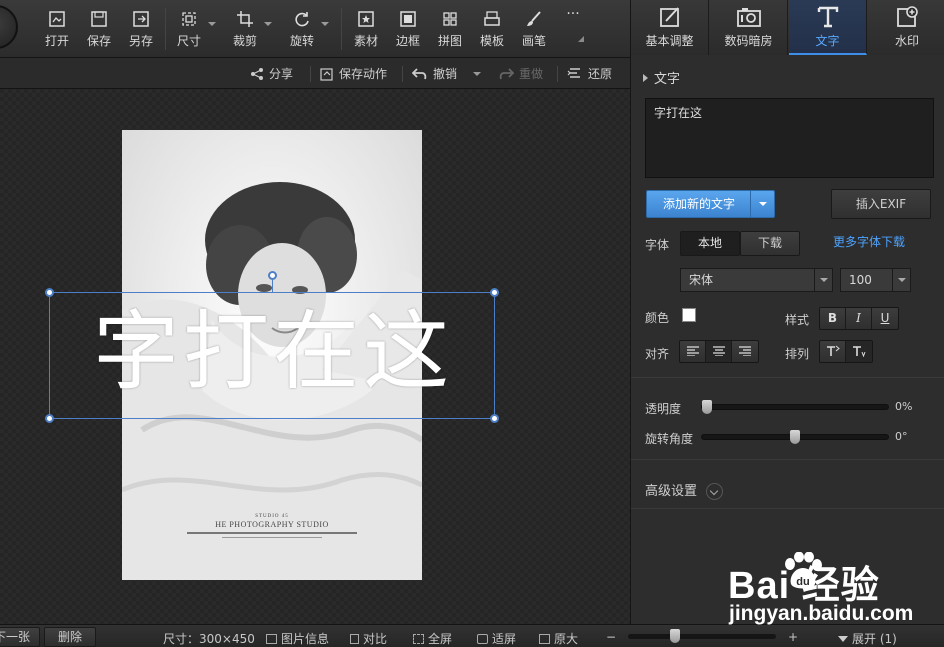  What do you see at coordinates (496, 638) in the screenshot?
I see `fit-screen-button: 适屏` at bounding box center [496, 638].